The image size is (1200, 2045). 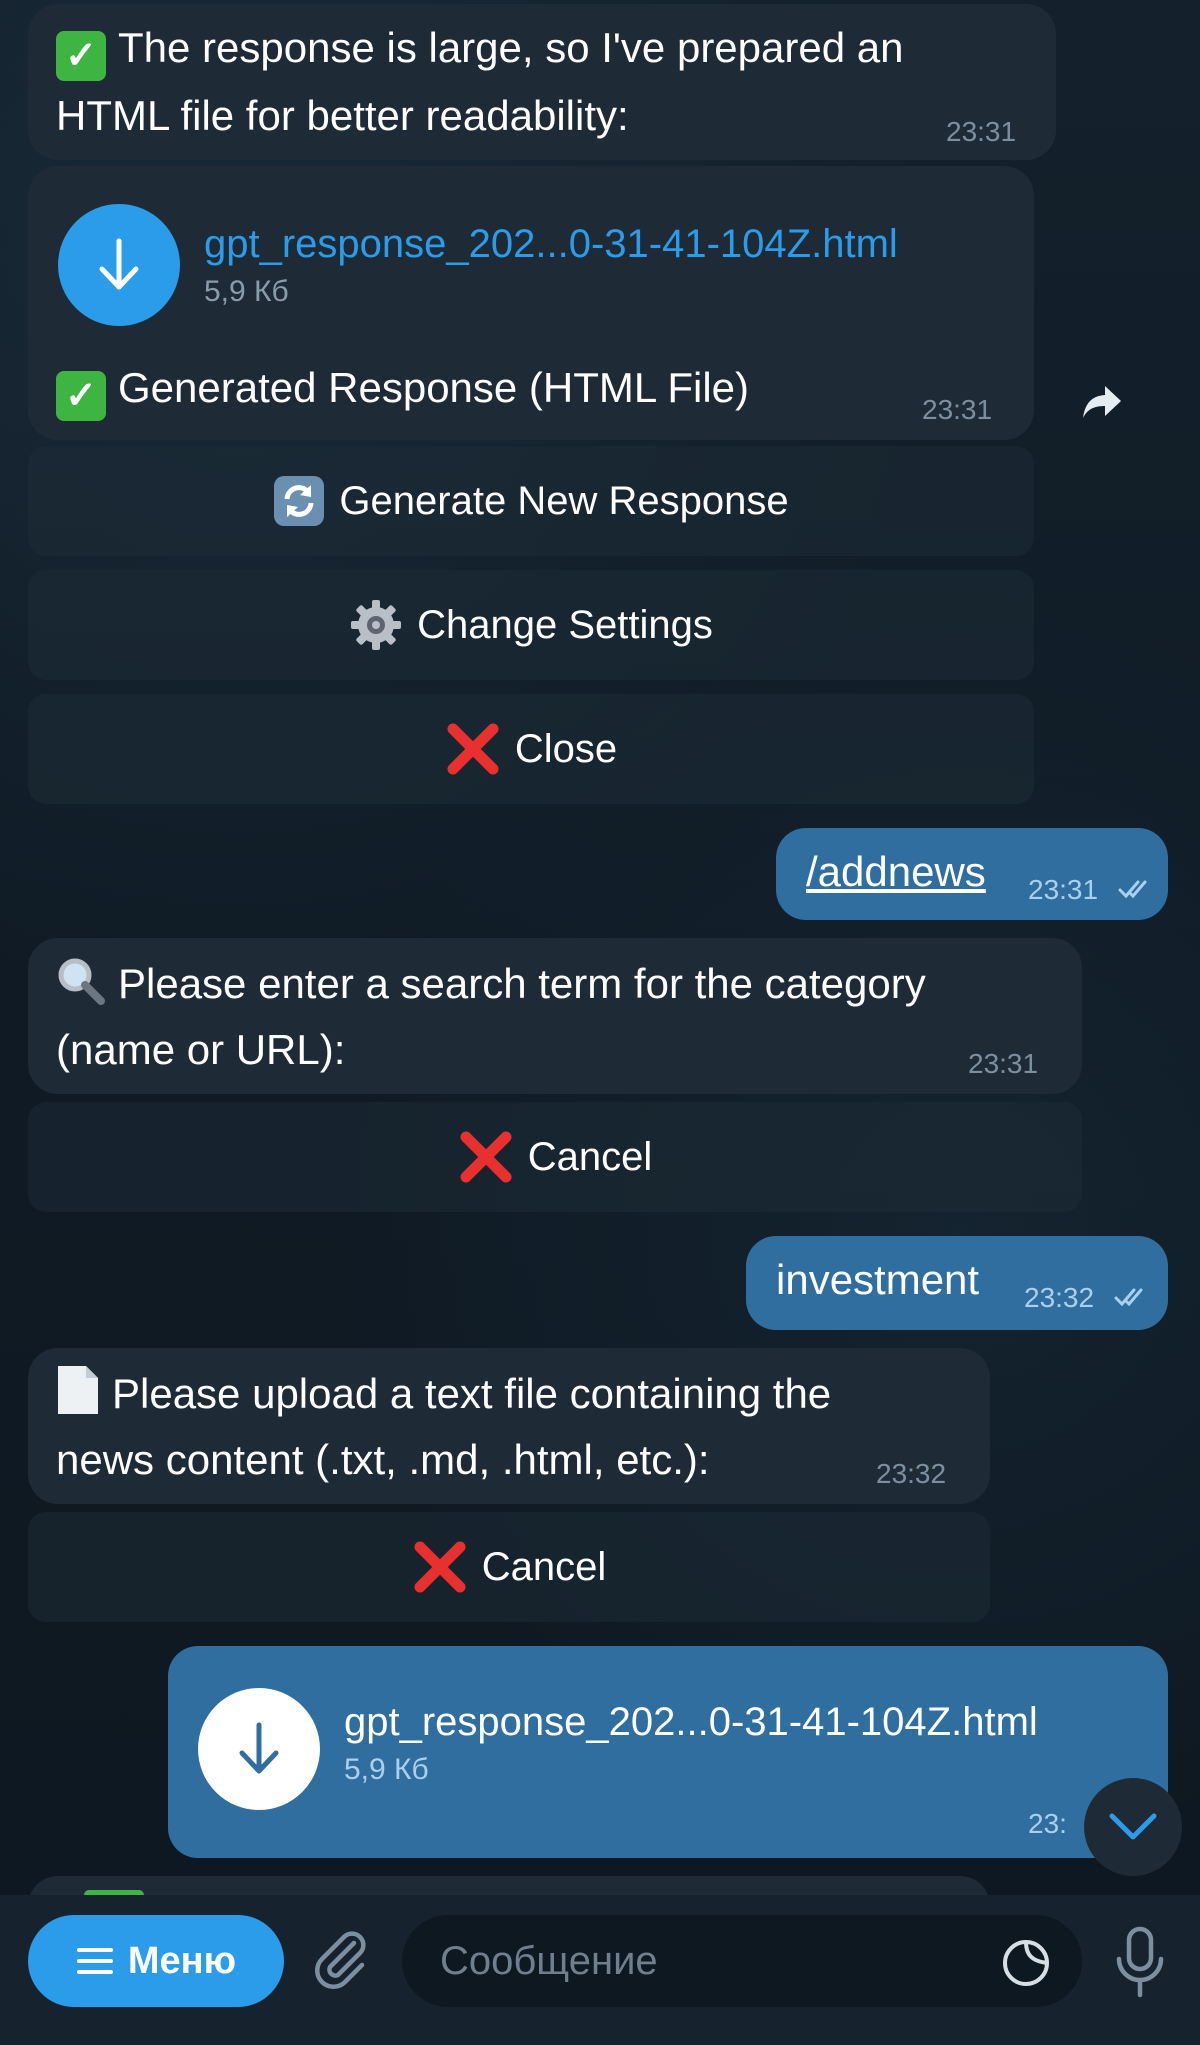 I want to click on voice-button, so click(x=1145, y=1963).